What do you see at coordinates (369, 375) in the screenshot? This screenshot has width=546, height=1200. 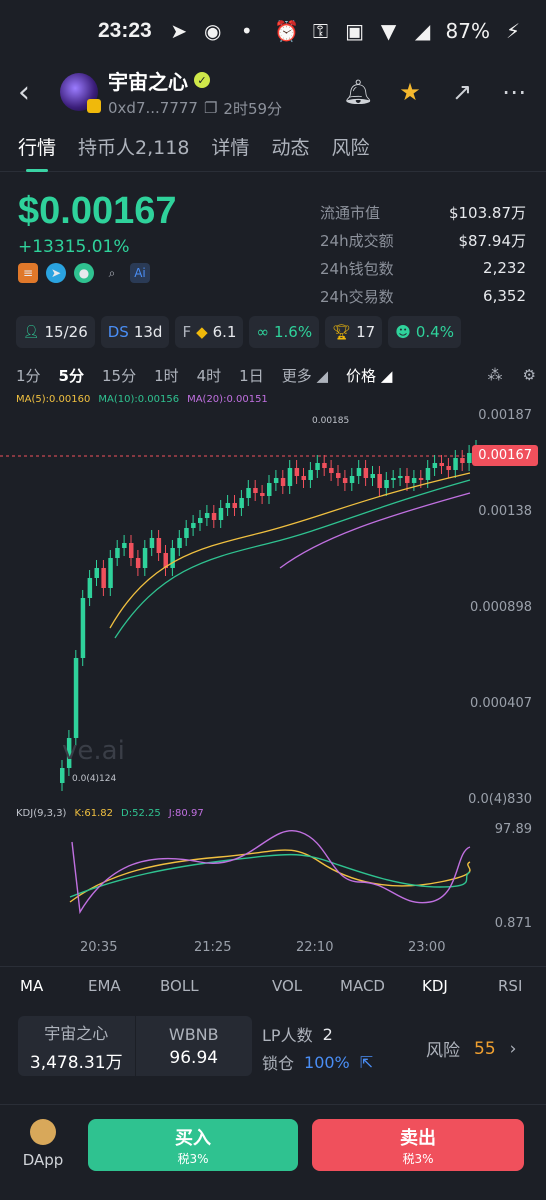 I see `price-toggle: 价格 ◢` at bounding box center [369, 375].